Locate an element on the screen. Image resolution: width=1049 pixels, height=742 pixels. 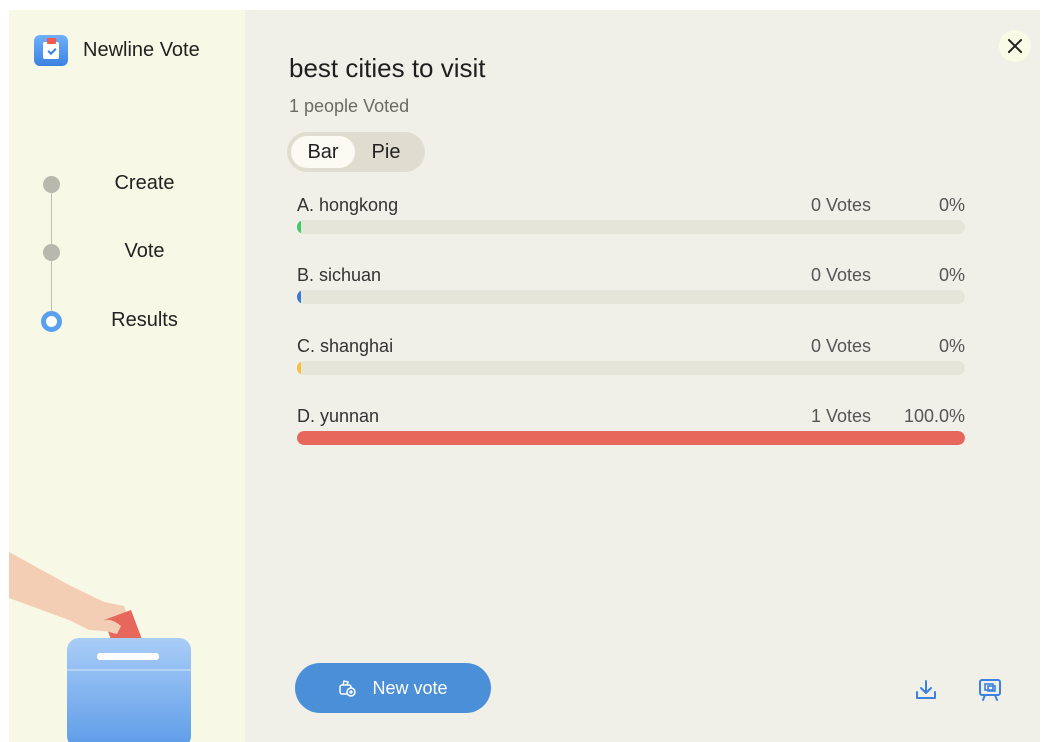
step-tracker: Create Vote Results is located at coordinates (127, 251).